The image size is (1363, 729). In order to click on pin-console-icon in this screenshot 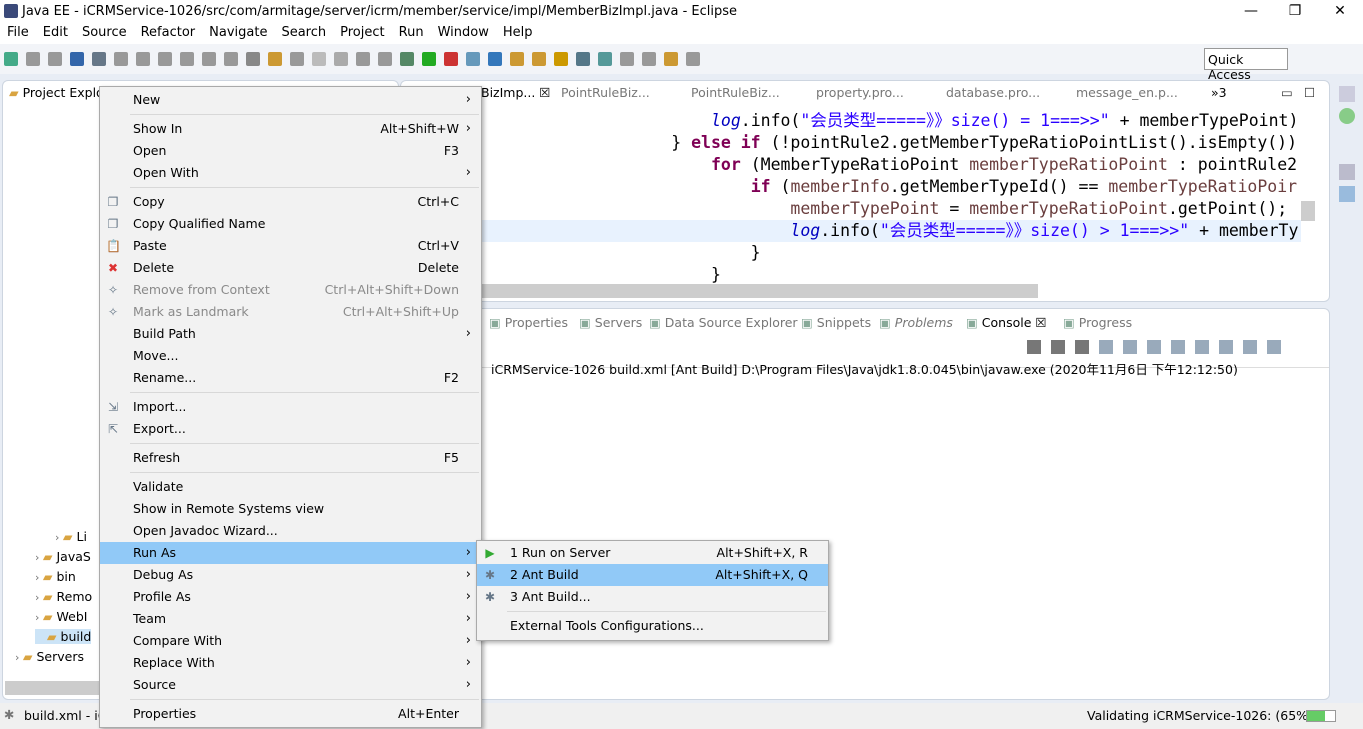, I will do `click(1226, 347)`.